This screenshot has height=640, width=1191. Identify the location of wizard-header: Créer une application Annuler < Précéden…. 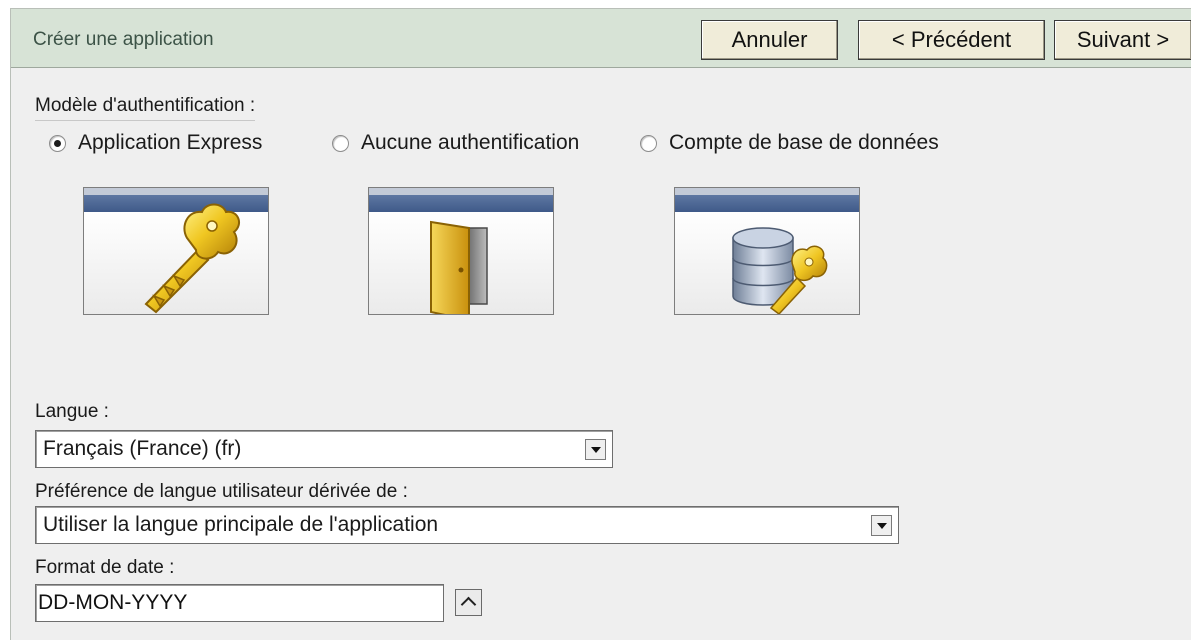
(601, 38).